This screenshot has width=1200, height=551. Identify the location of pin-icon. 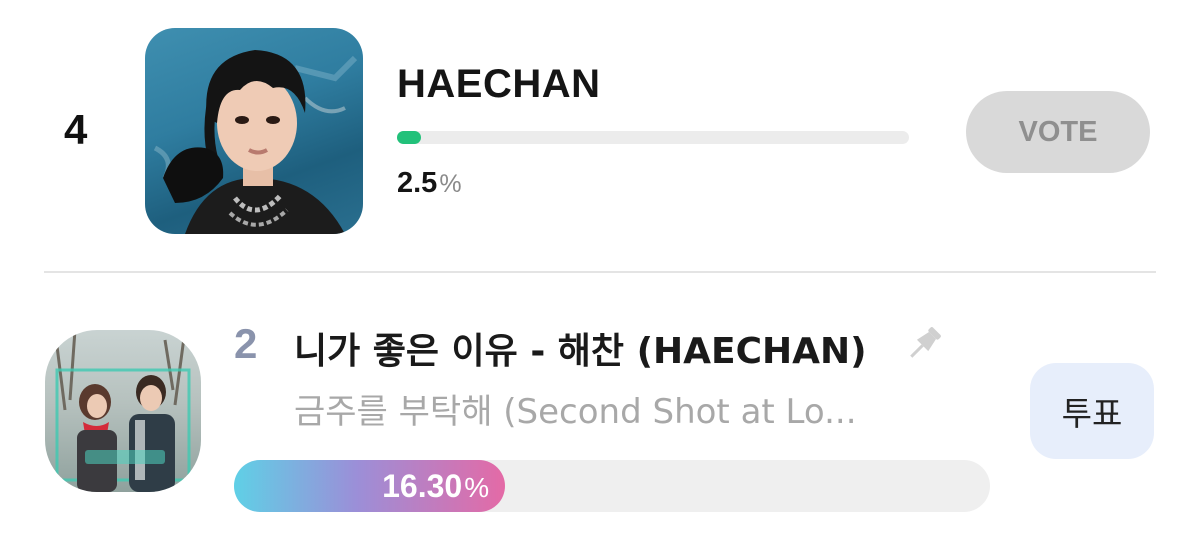
(924, 344).